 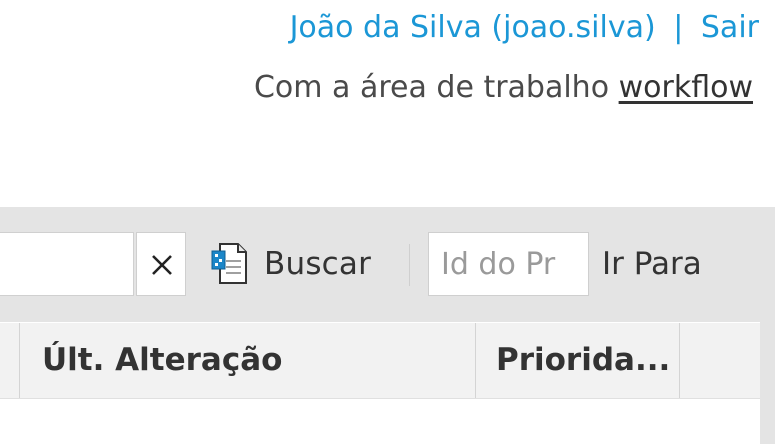 I want to click on user-info-line: João da Silva (joao.silva) | Sair, so click(x=524, y=28).